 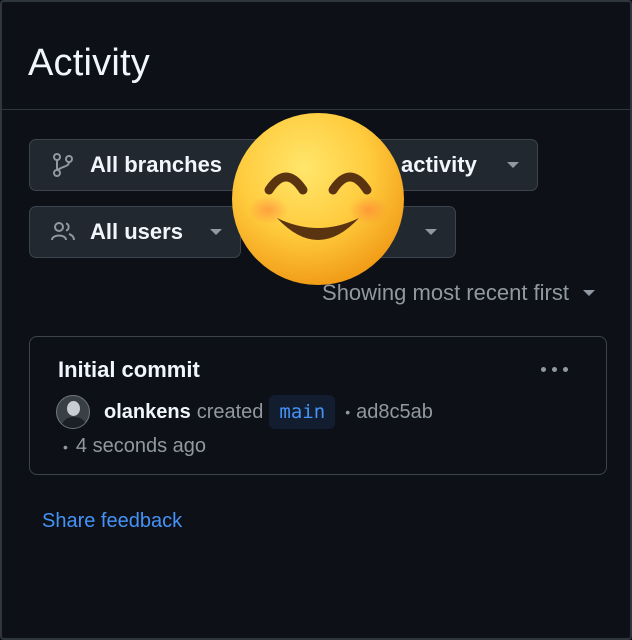 What do you see at coordinates (302, 412) in the screenshot?
I see `branch-badge: main` at bounding box center [302, 412].